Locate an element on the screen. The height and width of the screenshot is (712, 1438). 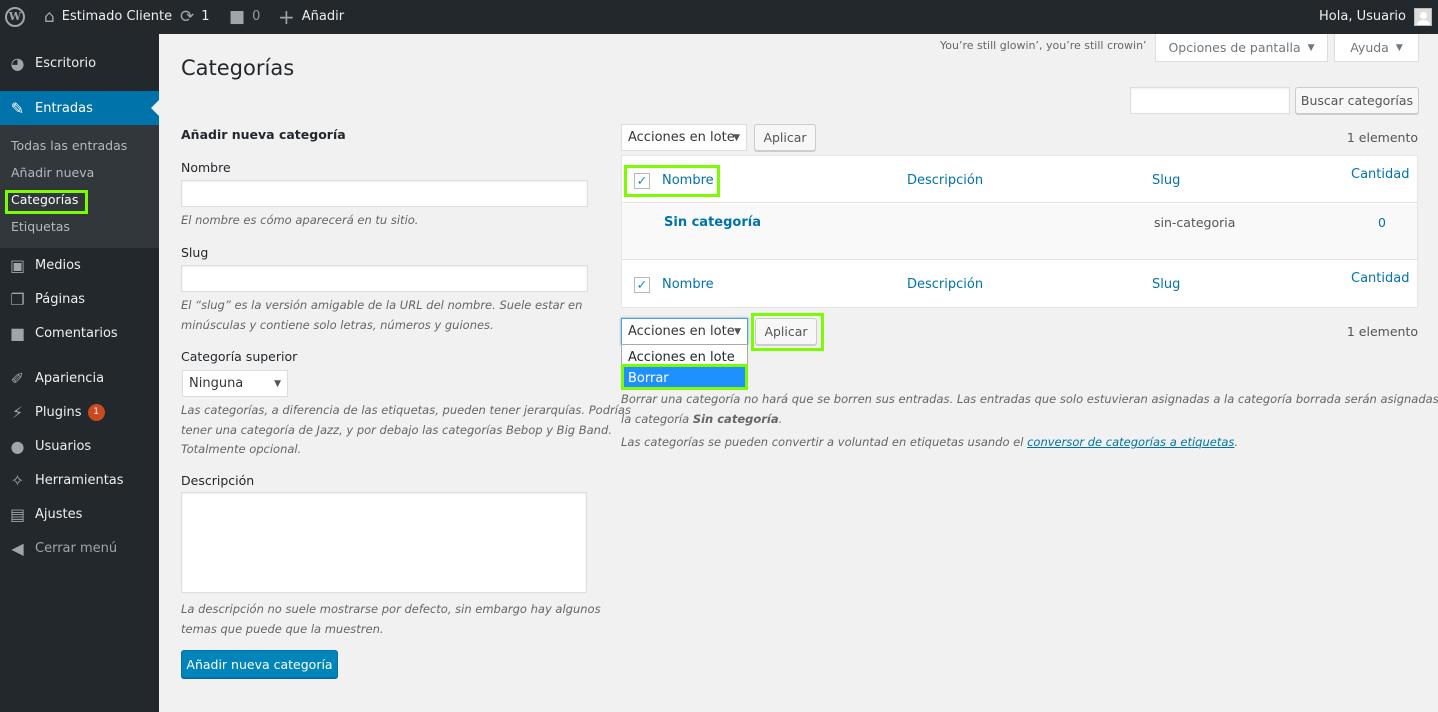
slug-label: Slug is located at coordinates (195, 252).